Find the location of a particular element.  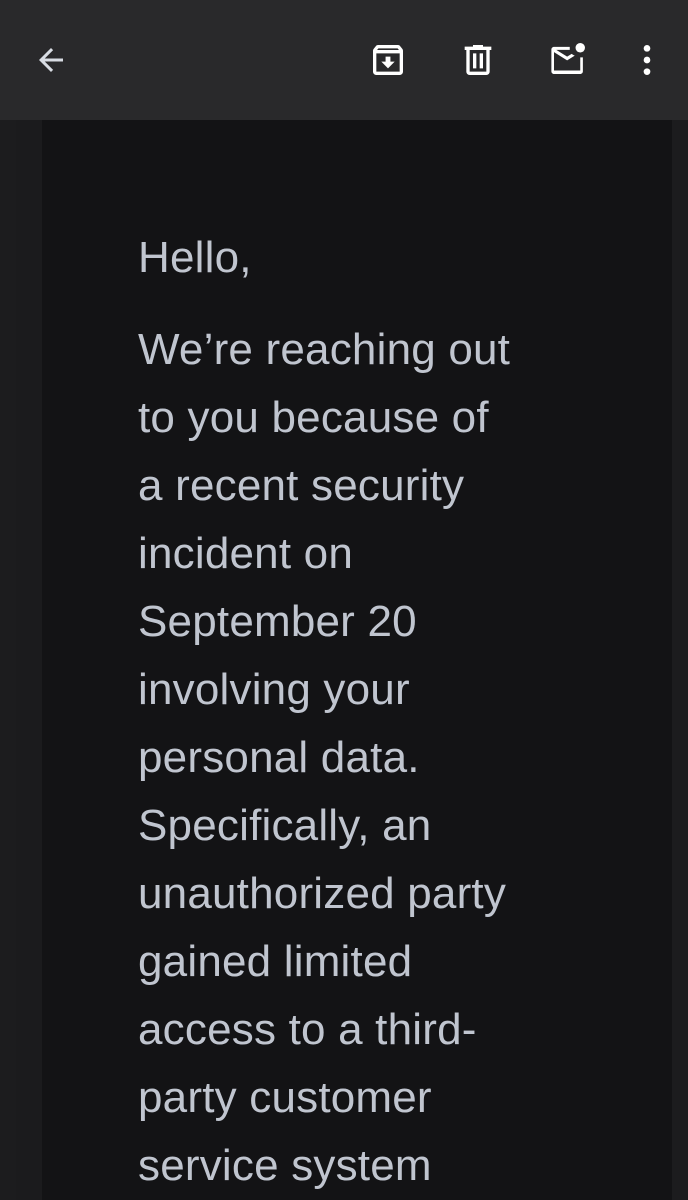

email-greeting: Hello, is located at coordinates (195, 257).